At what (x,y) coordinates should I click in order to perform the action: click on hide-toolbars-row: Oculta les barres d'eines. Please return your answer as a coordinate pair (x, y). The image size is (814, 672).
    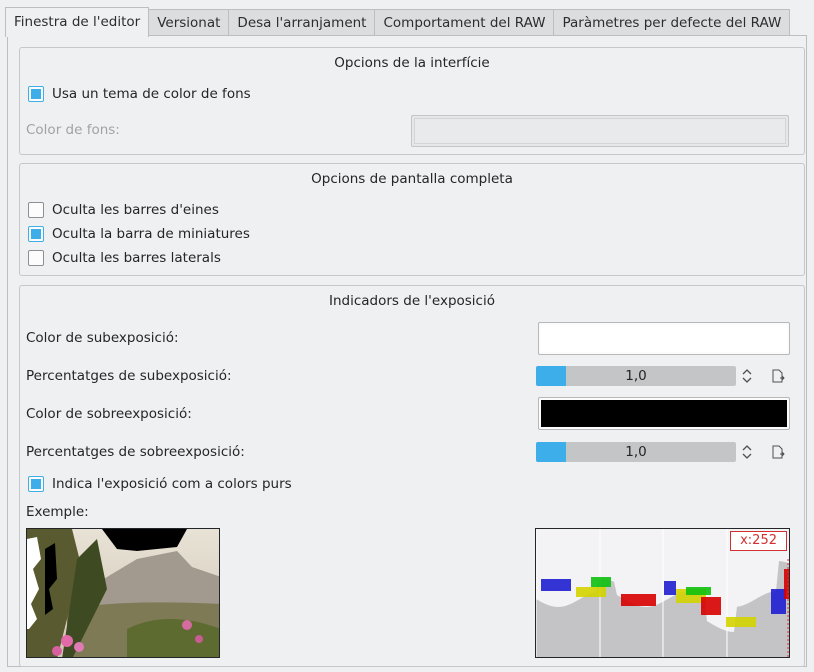
    Looking at the image, I should click on (123, 210).